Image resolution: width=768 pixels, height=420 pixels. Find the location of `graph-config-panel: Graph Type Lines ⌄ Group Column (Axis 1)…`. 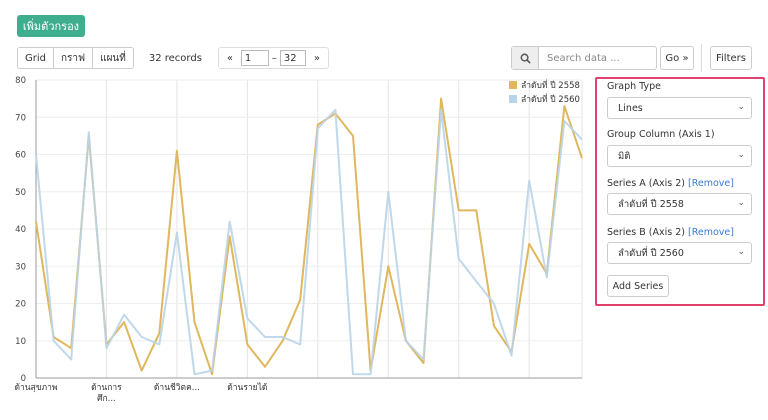

graph-config-panel: Graph Type Lines ⌄ Group Column (Axis 1)… is located at coordinates (680, 191).